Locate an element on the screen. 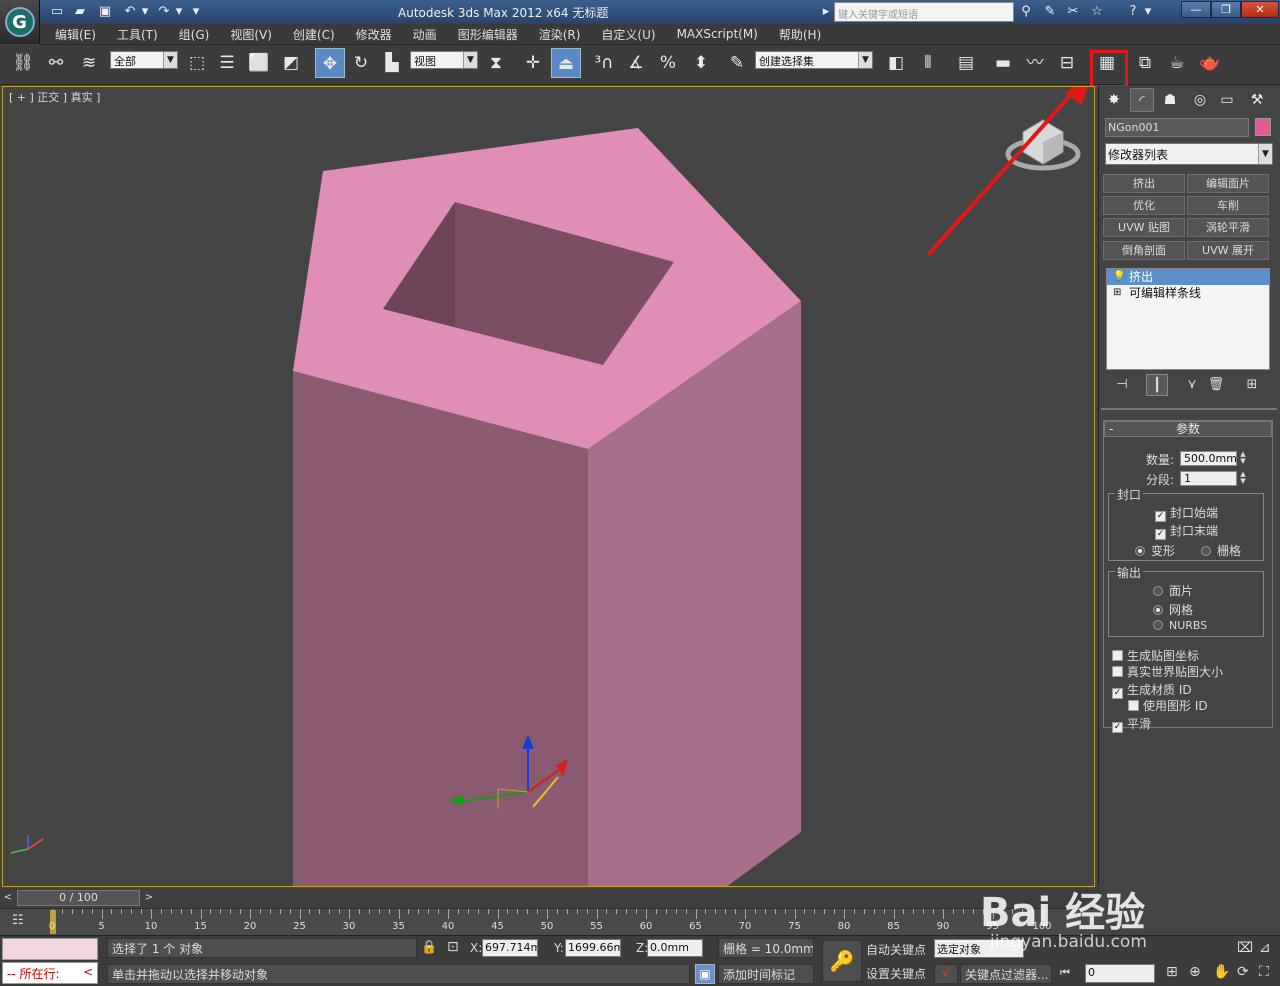 This screenshot has height=986, width=1280. render-production-icon: 🫖 is located at coordinates (1210, 63).